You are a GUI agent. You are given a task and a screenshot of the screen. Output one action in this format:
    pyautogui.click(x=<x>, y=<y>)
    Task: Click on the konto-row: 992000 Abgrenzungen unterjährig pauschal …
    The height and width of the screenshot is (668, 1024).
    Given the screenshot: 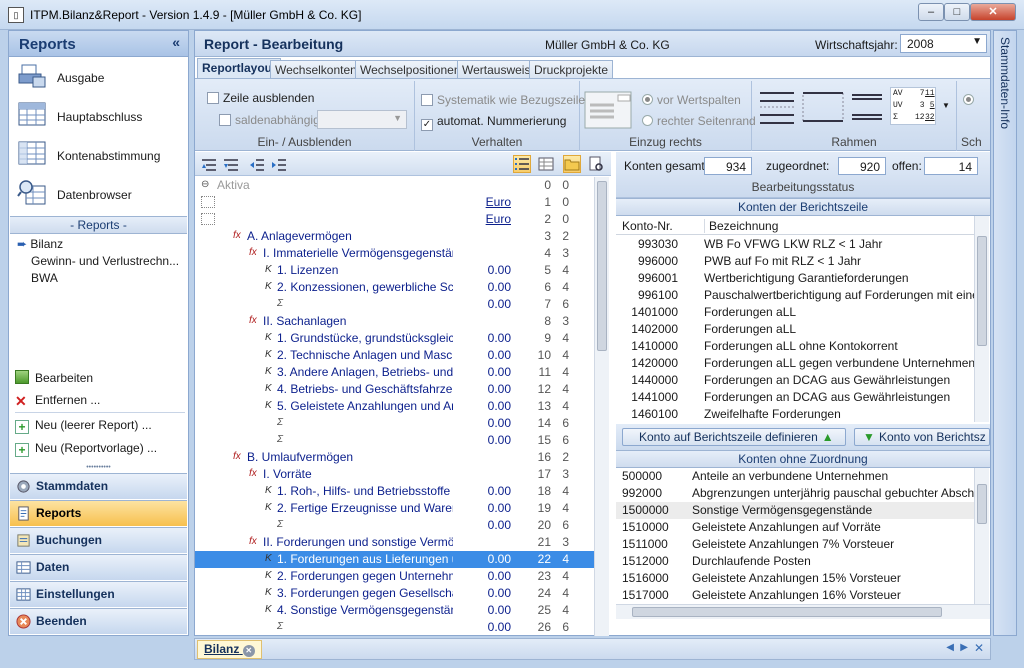 What is the action you would take?
    pyautogui.click(x=795, y=493)
    